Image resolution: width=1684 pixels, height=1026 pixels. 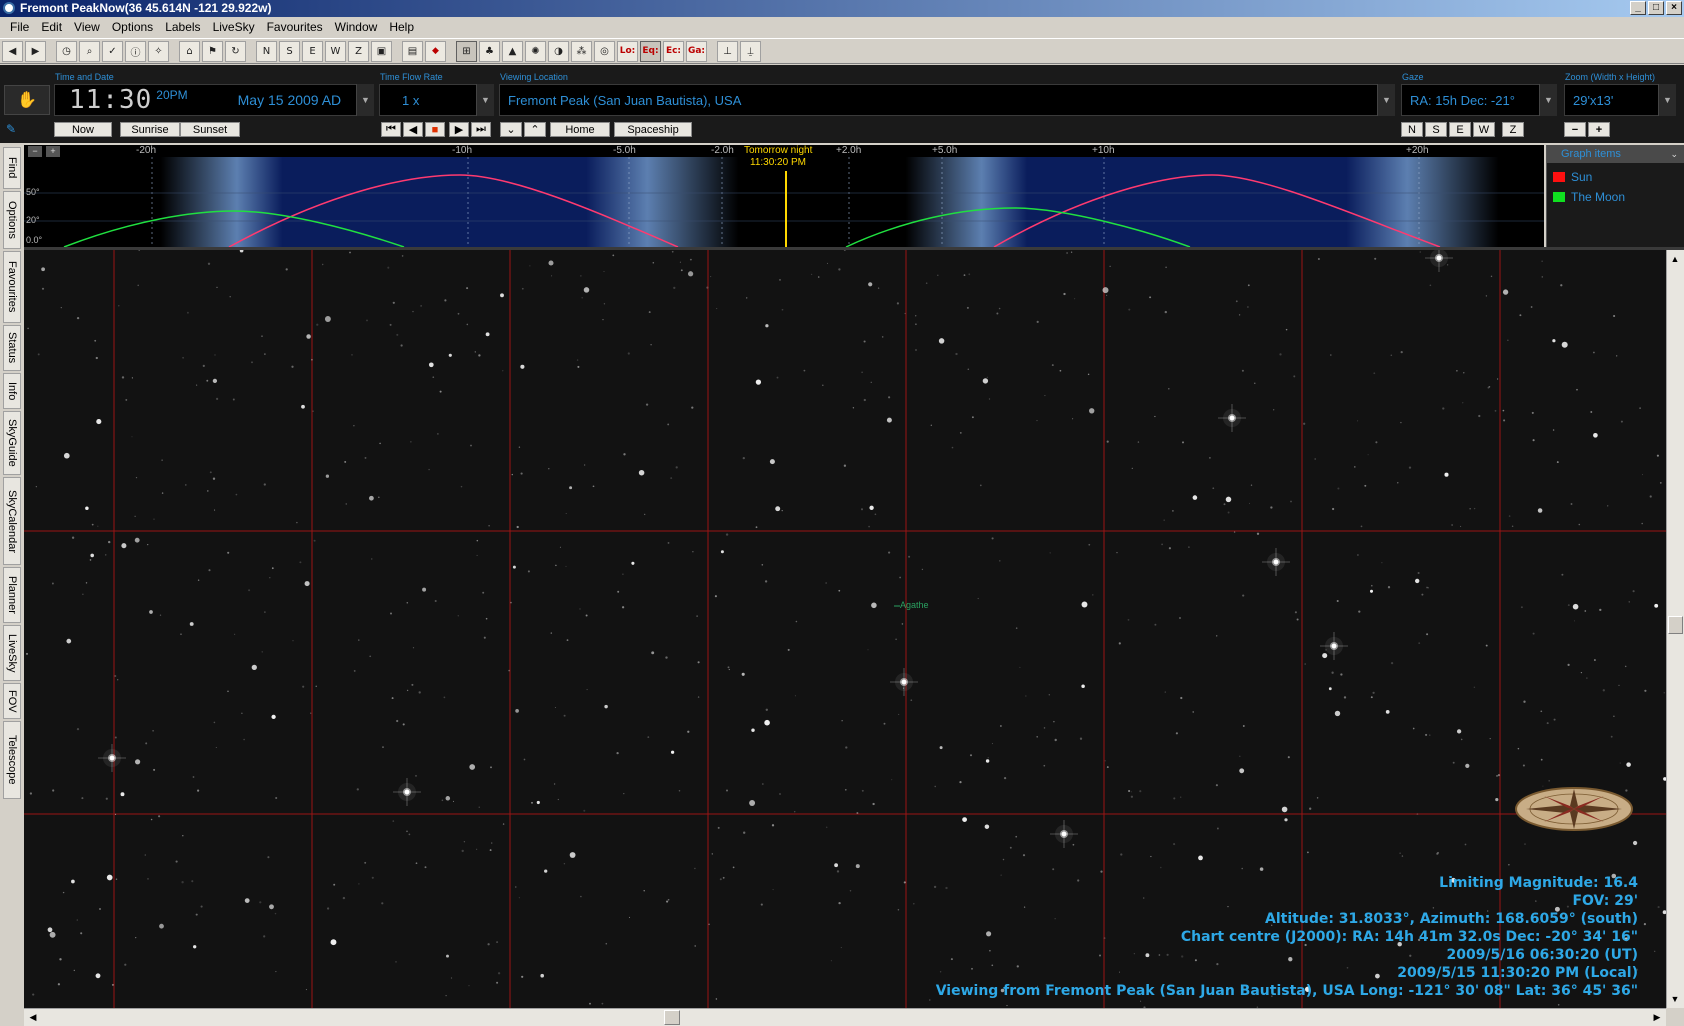 What do you see at coordinates (511, 129) in the screenshot?
I see `pan-down-button: ⌄` at bounding box center [511, 129].